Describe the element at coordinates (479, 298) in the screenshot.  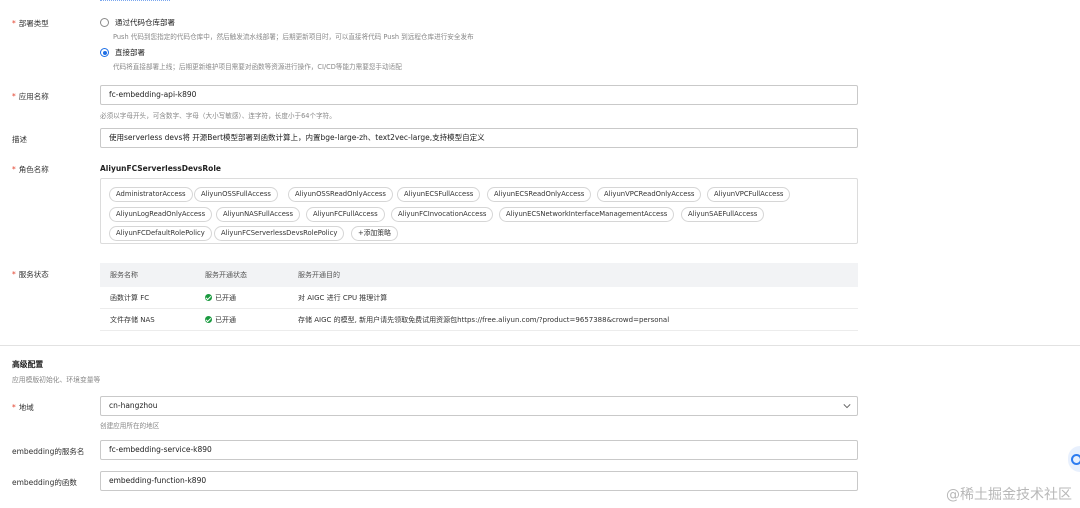
I see `table-row: 函数计算 FC 已开通 对 AIGC 进行 CPU 推理计算` at that location.